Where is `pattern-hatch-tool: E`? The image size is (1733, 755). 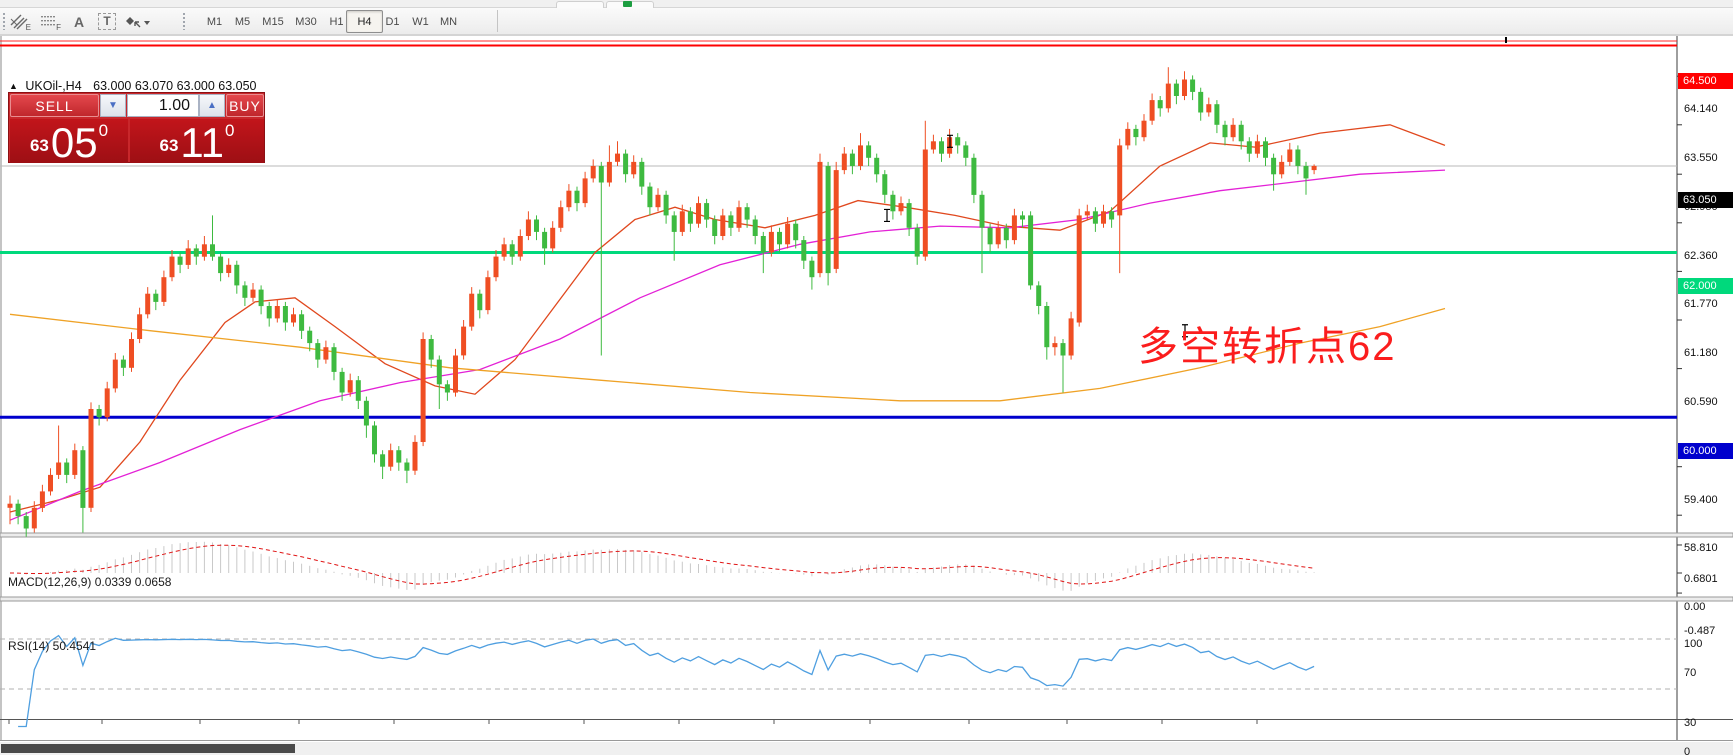
pattern-hatch-tool: E is located at coordinates (19, 21).